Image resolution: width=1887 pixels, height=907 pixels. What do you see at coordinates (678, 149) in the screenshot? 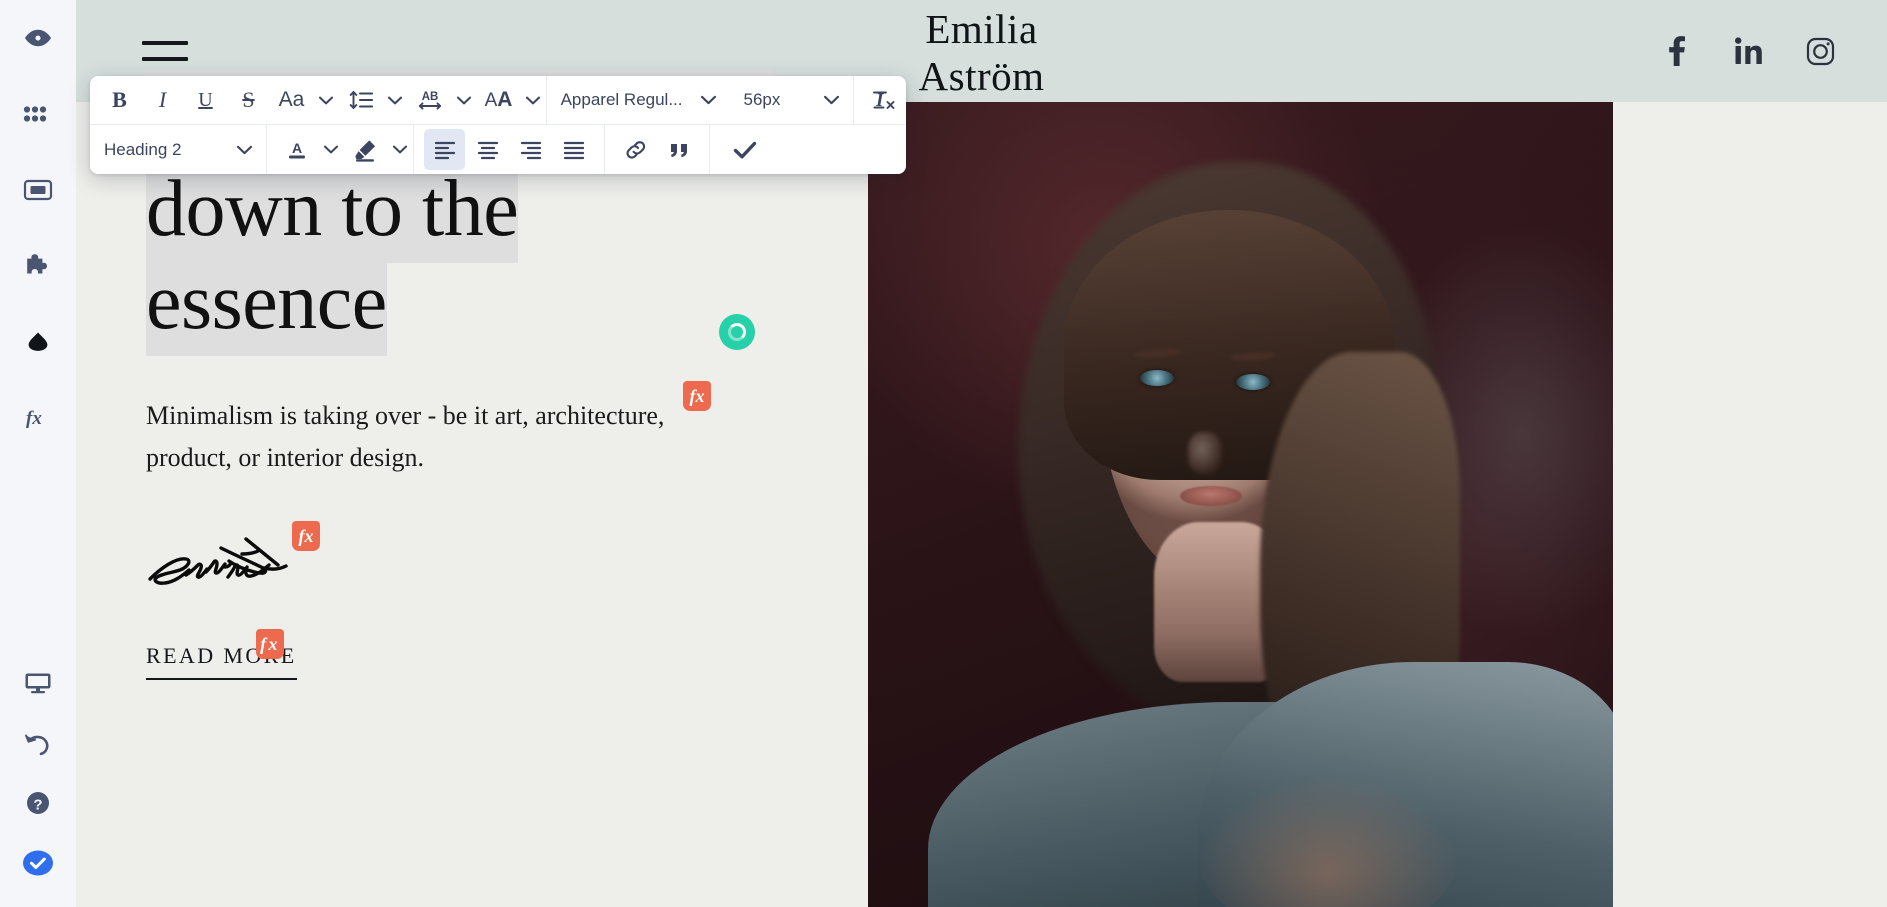
I see `blockquote-button` at bounding box center [678, 149].